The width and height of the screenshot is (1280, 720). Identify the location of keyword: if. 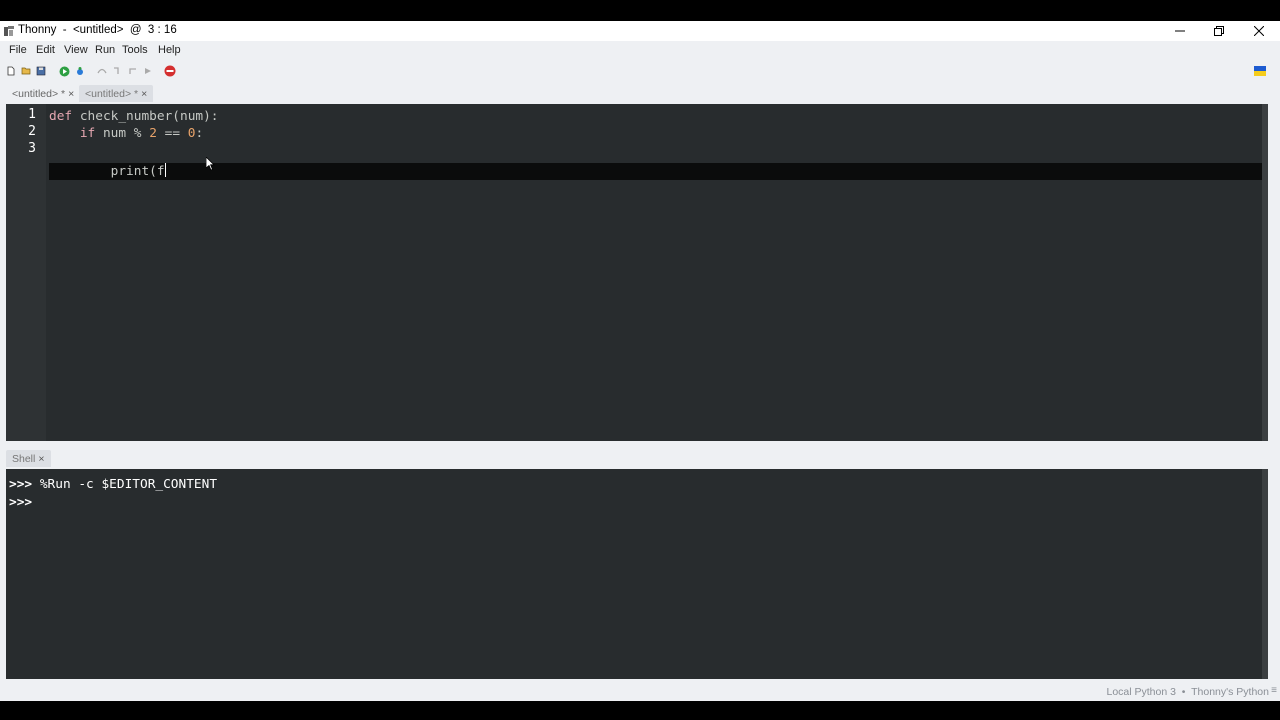
(87, 133).